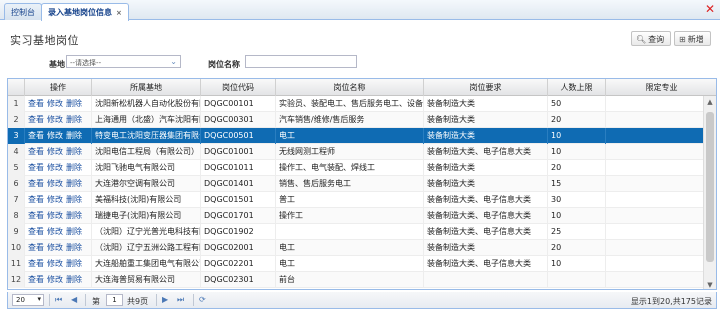 The width and height of the screenshot is (720, 311). I want to click on row-number: 12, so click(16, 280).